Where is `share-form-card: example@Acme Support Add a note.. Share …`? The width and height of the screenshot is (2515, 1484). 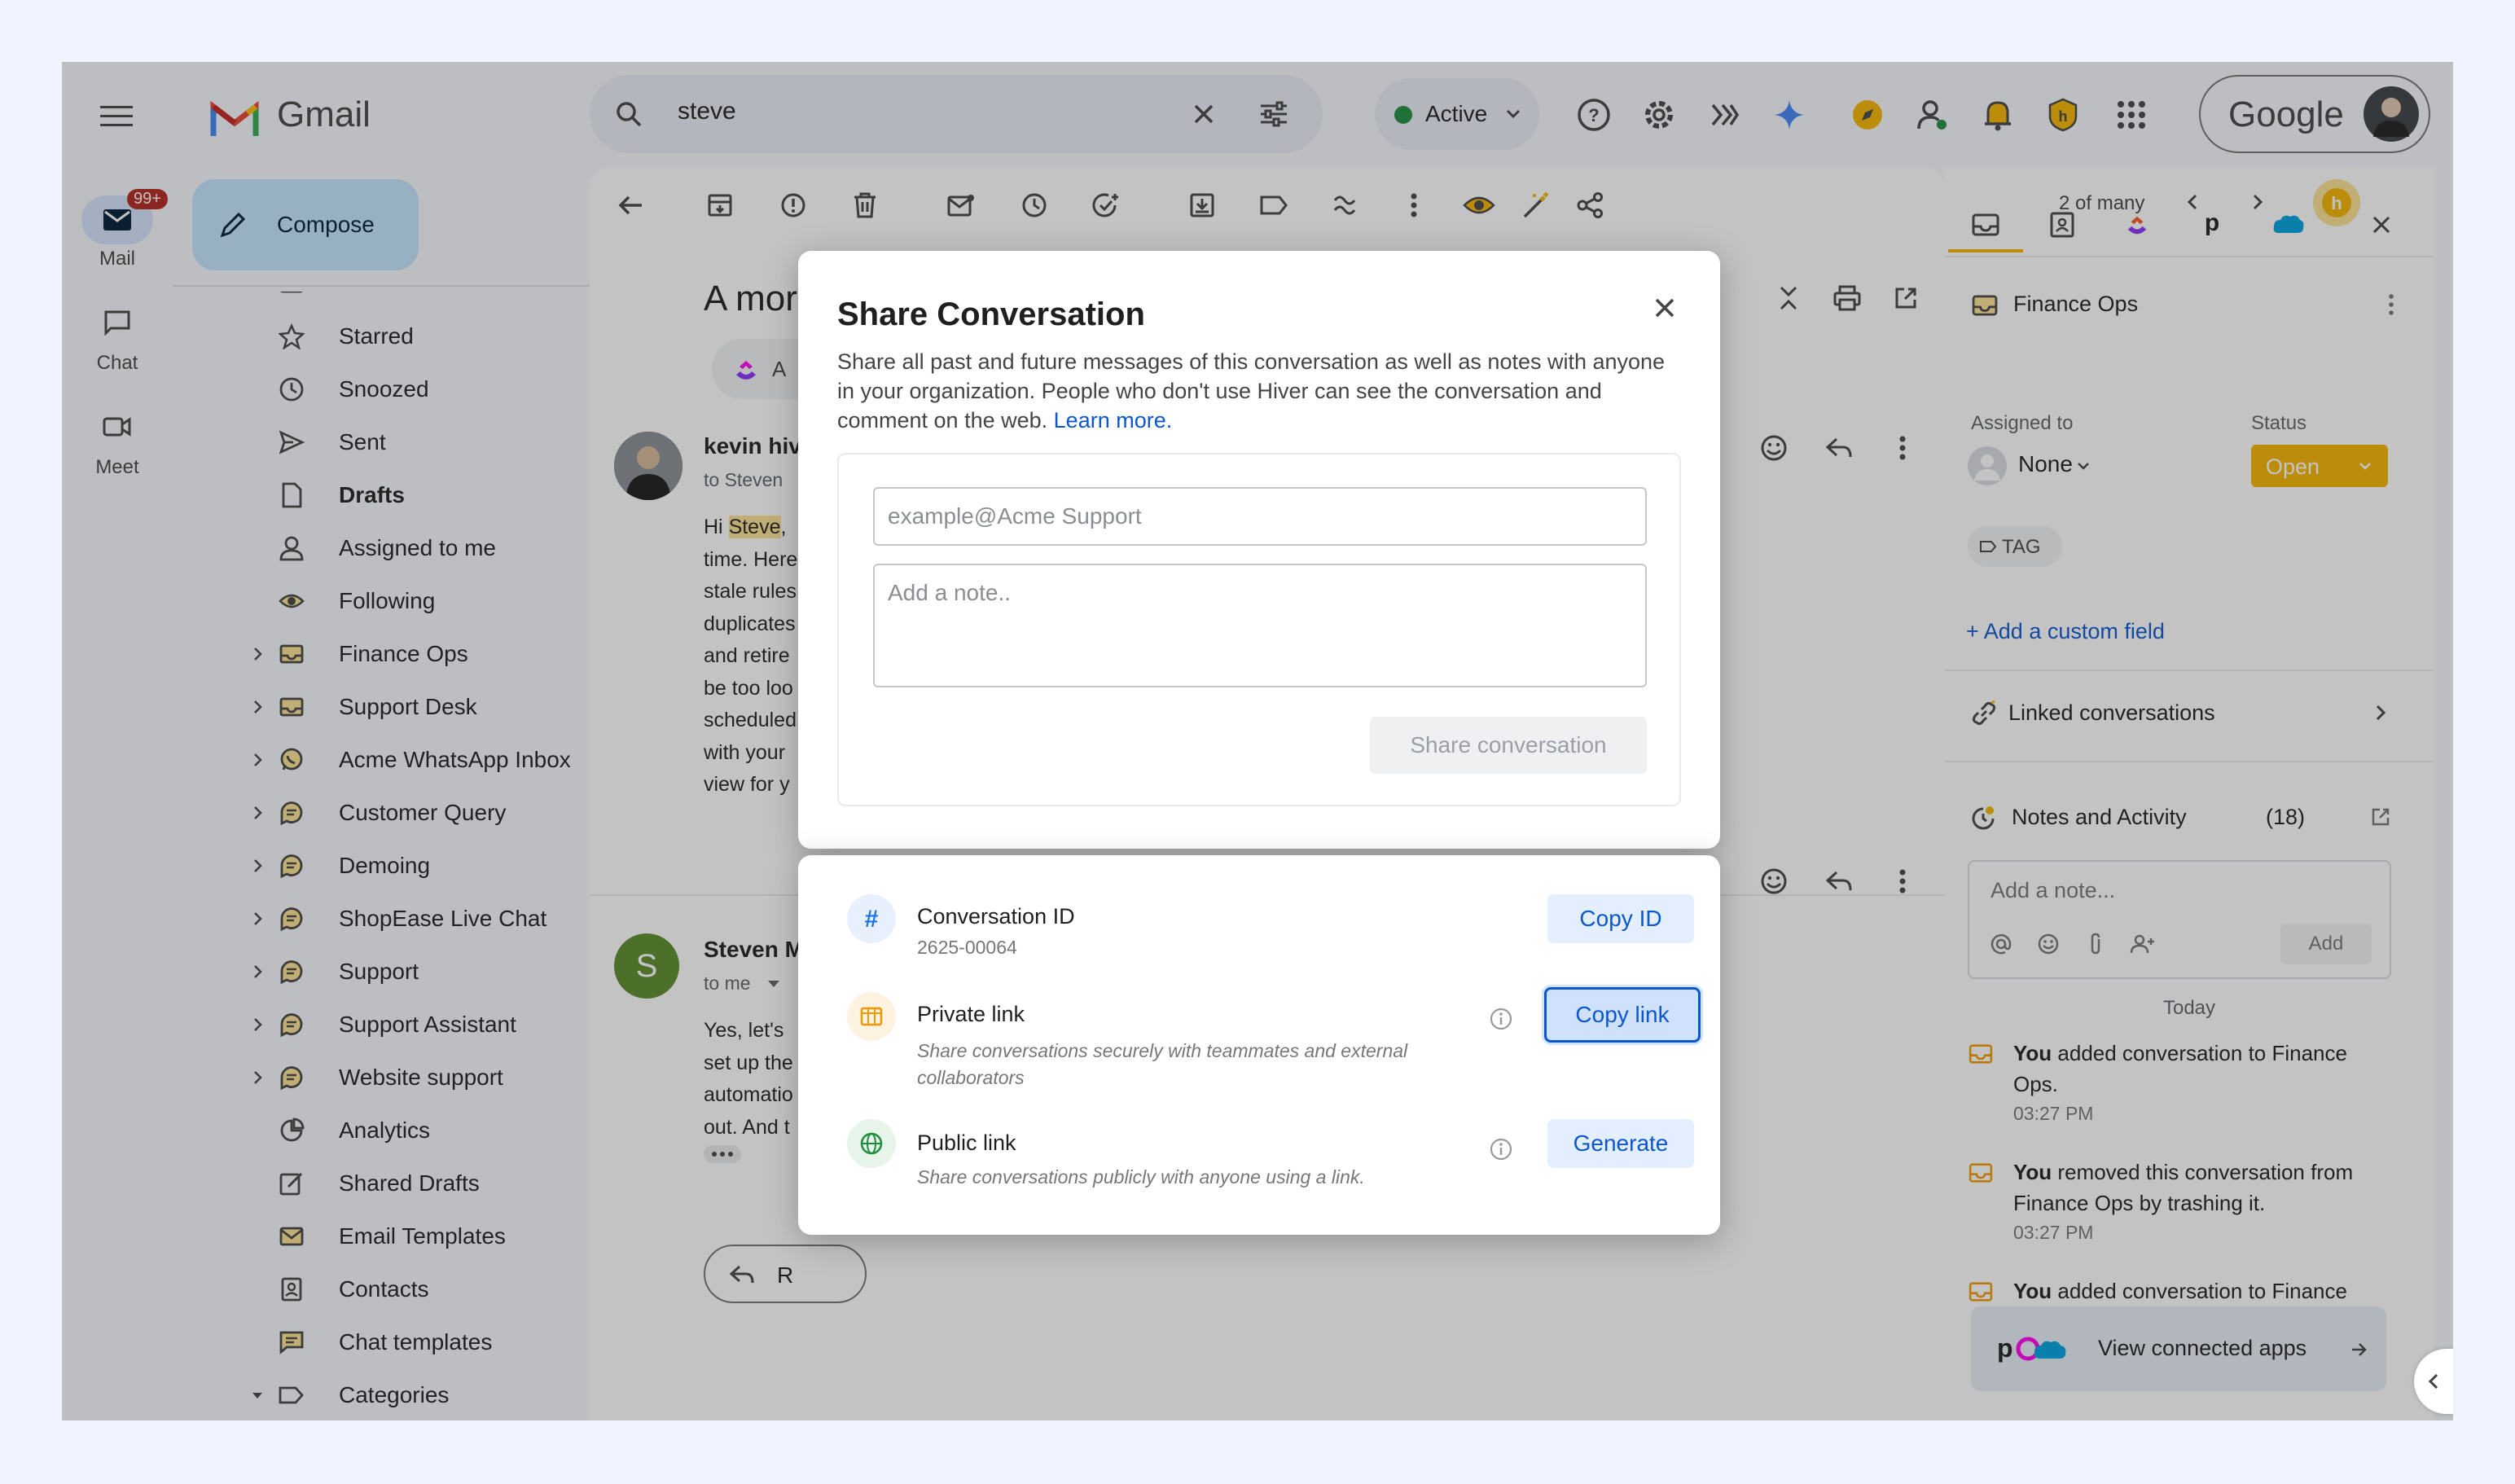 share-form-card: example@Acme Support Add a note.. Share … is located at coordinates (1259, 629).